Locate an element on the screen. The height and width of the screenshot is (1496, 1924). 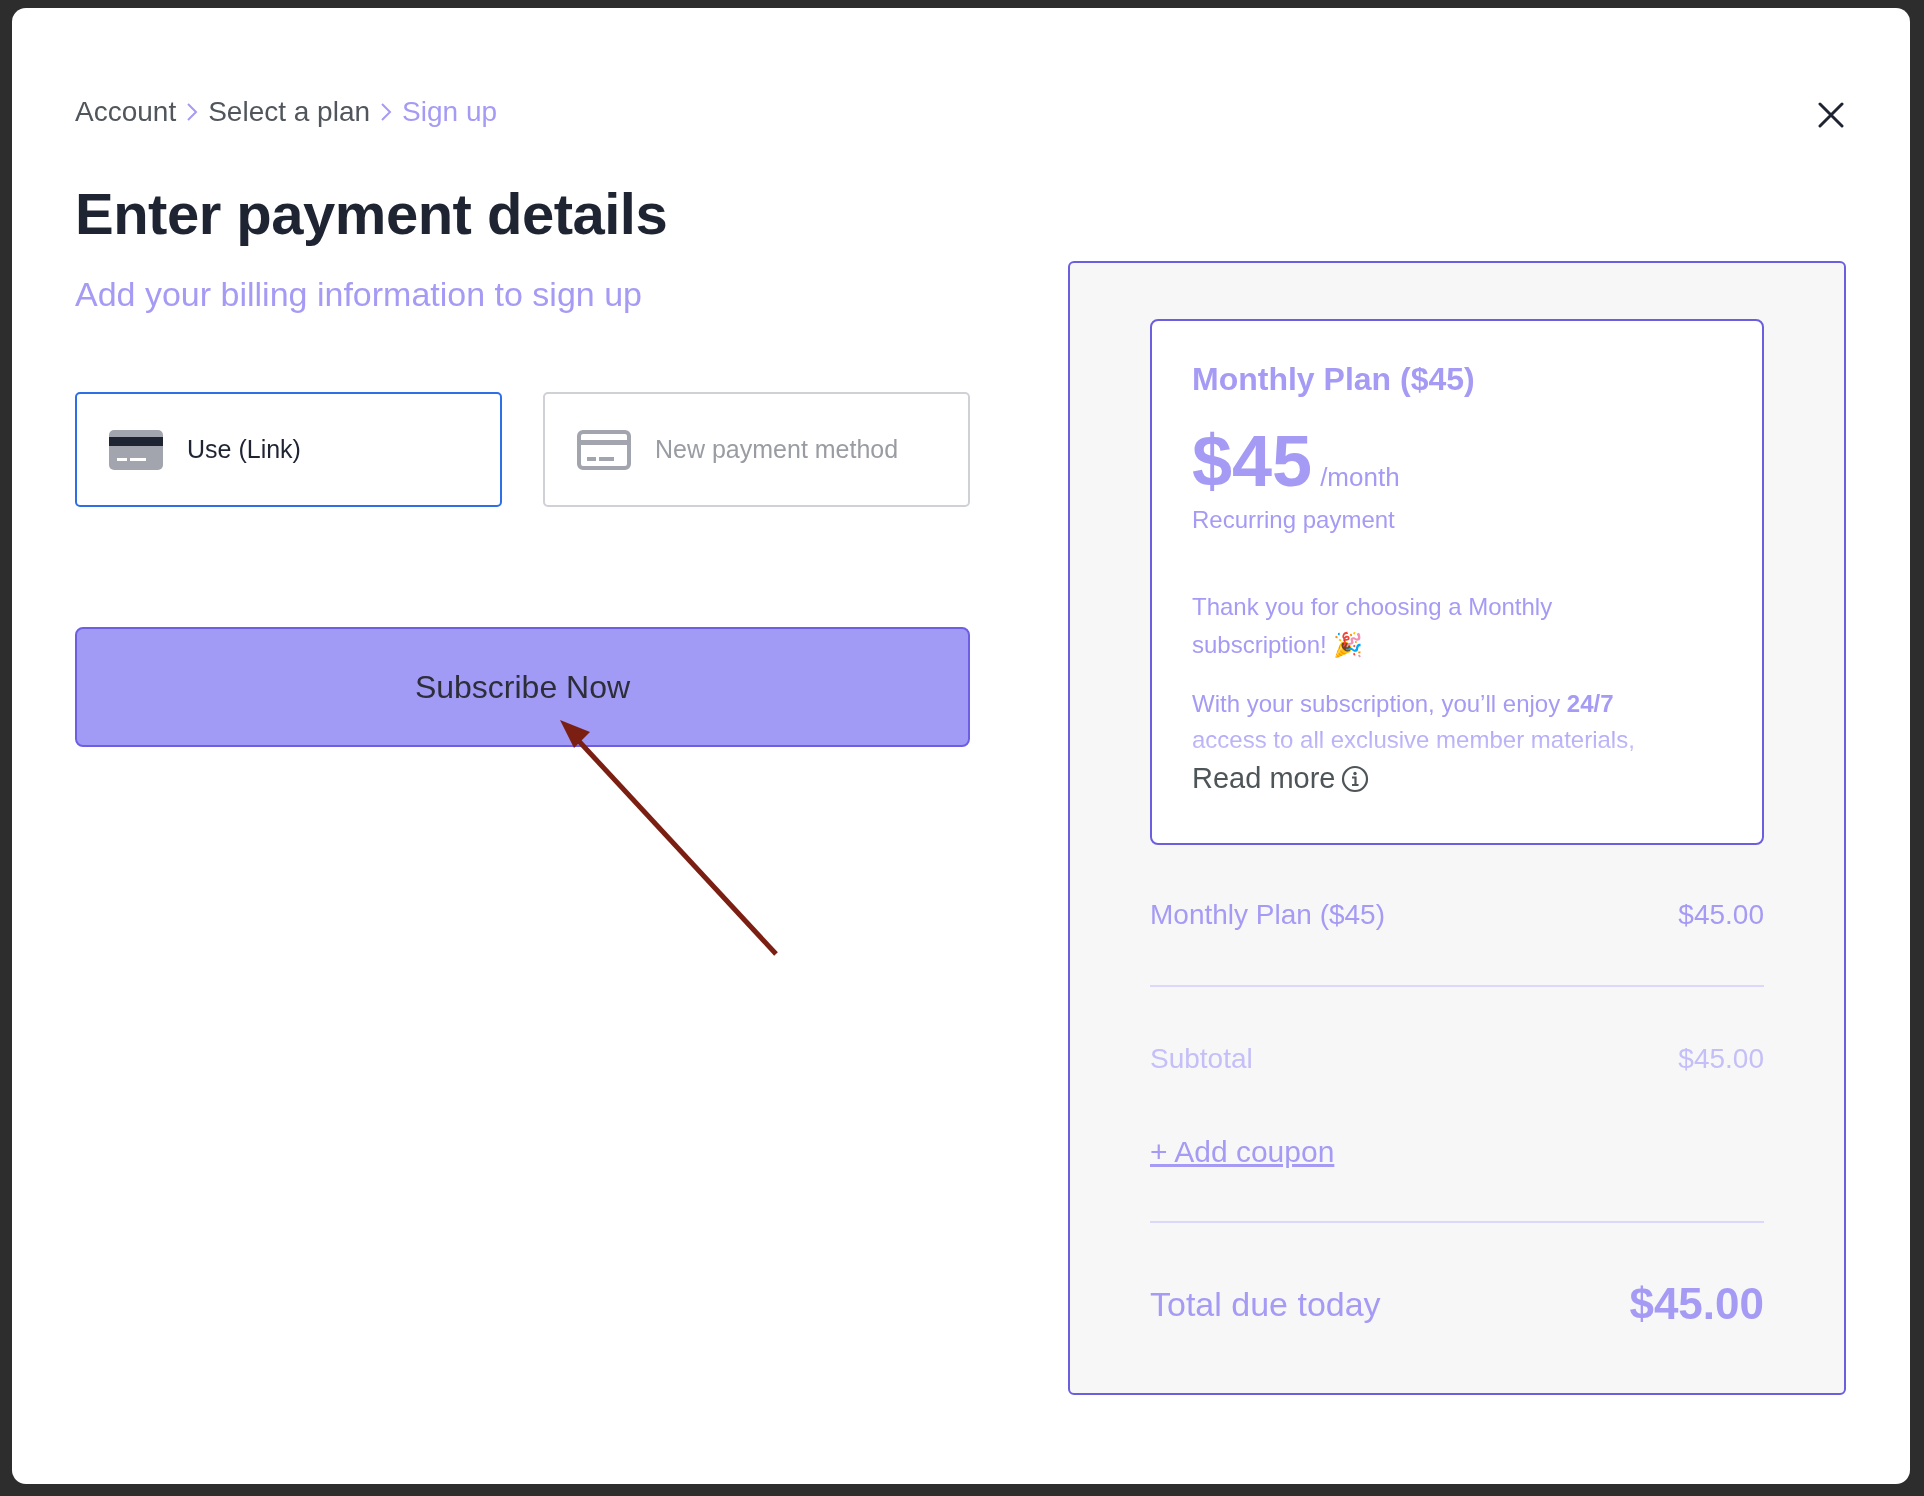
thank-you-text: Thank you for choosing a Monthly subscription! 🎉 is located at coordinates (1373, 626).